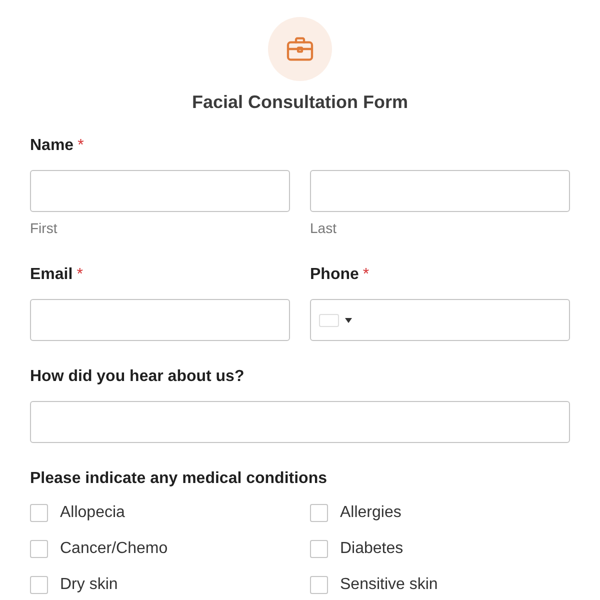 This screenshot has width=600, height=600. Describe the element at coordinates (389, 585) in the screenshot. I see `checkbox-label: Sensitive skin` at that location.